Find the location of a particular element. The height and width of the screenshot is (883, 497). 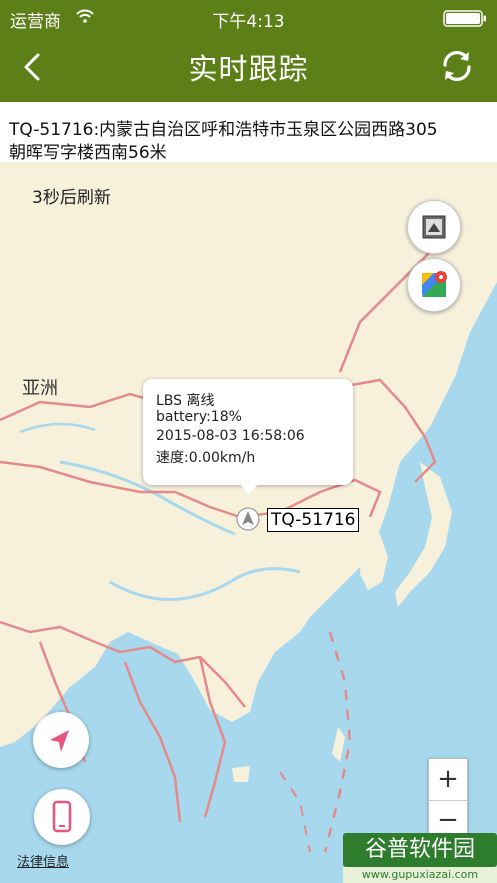

hainan-island is located at coordinates (241, 774).